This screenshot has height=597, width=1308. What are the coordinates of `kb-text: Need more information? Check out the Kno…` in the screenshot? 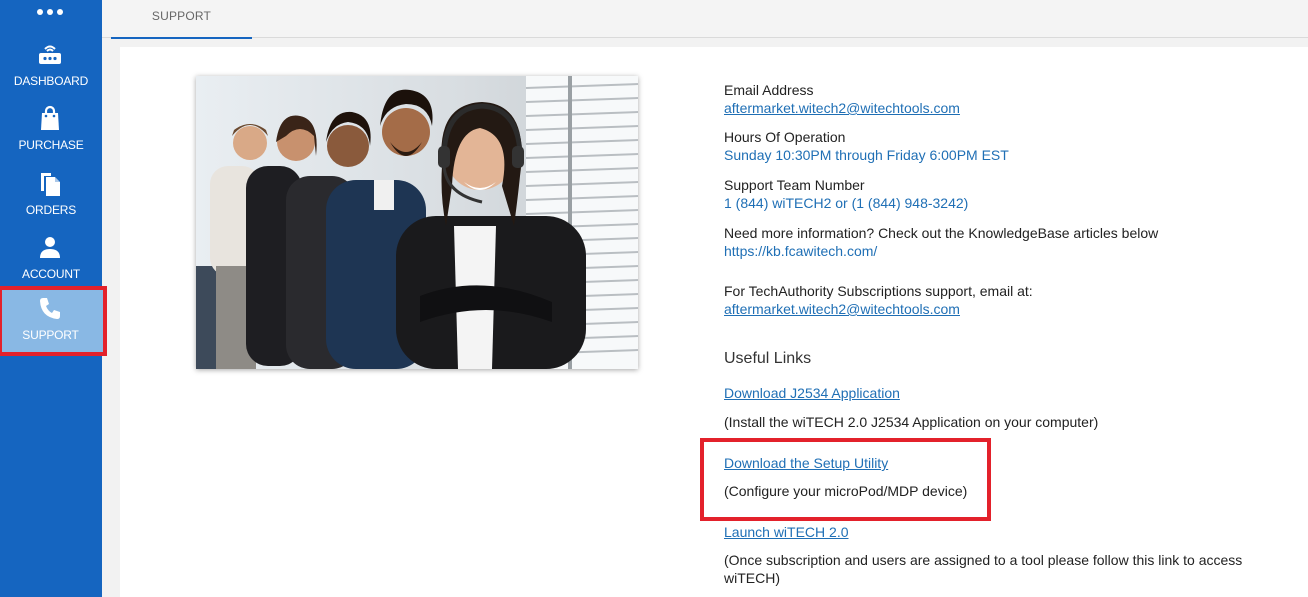 It's located at (941, 233).